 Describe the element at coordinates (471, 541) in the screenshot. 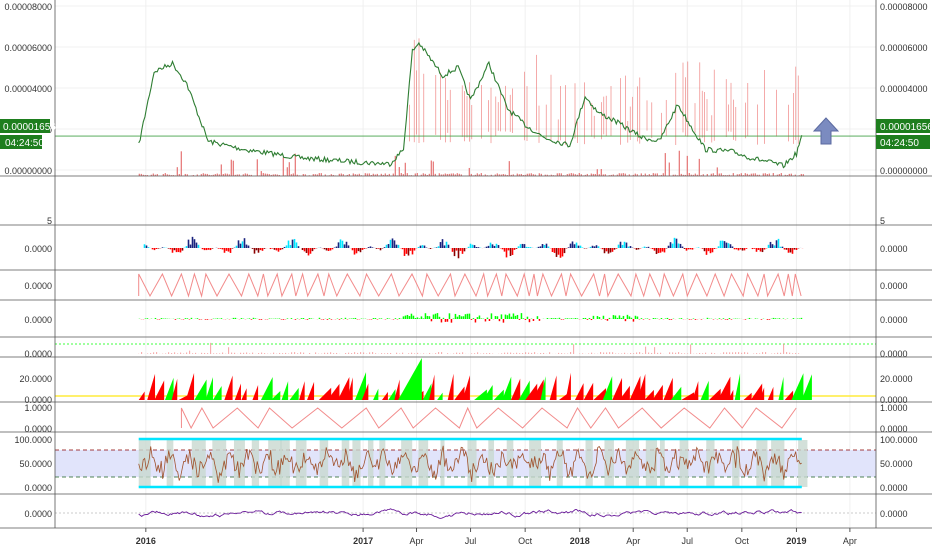

I see `time-tick-label: Jul` at that location.